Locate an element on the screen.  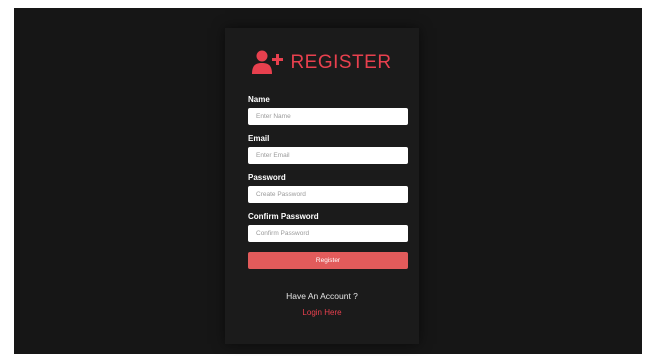
name-label: Name is located at coordinates (259, 99).